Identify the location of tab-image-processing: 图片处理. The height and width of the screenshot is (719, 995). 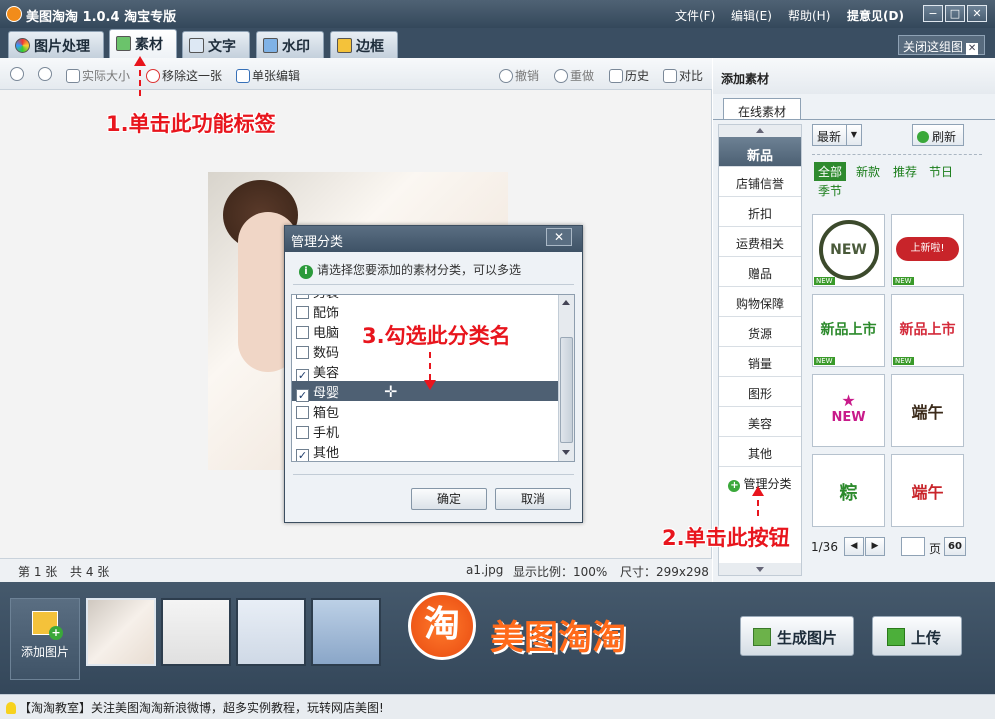
(56, 44).